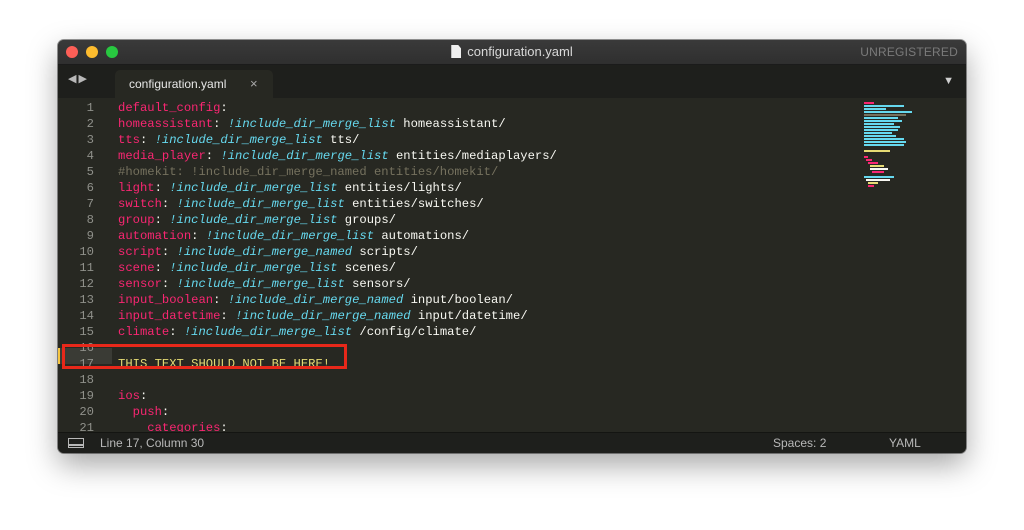 The width and height of the screenshot is (1024, 530). I want to click on tab-list-dropdown-icon: ▼, so click(948, 81).